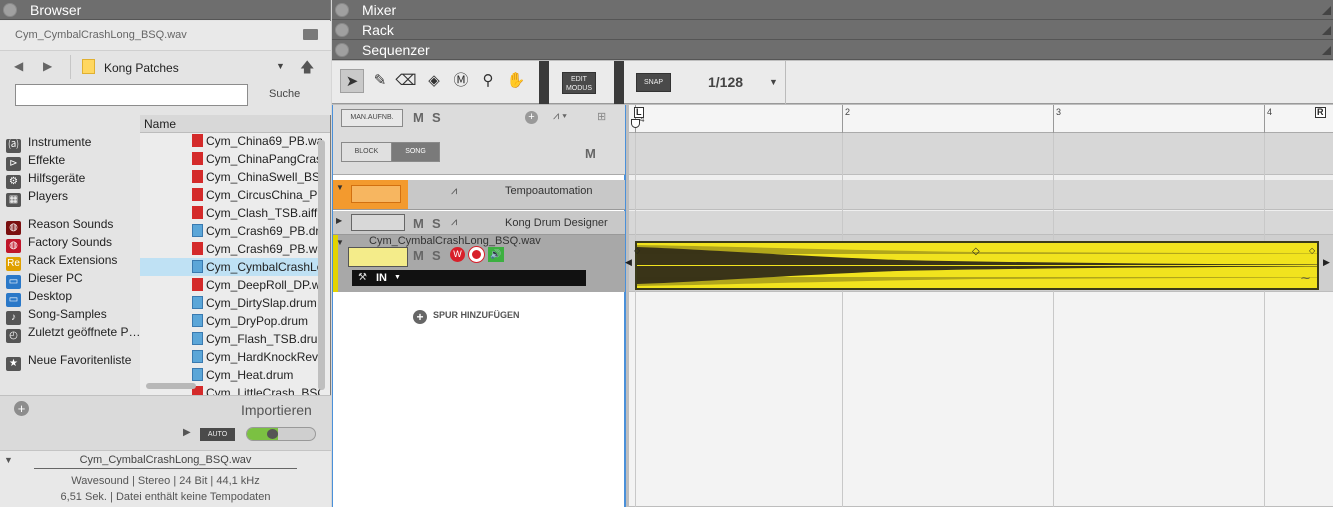 The image size is (1333, 507). I want to click on master-solo-button: S, so click(436, 117).